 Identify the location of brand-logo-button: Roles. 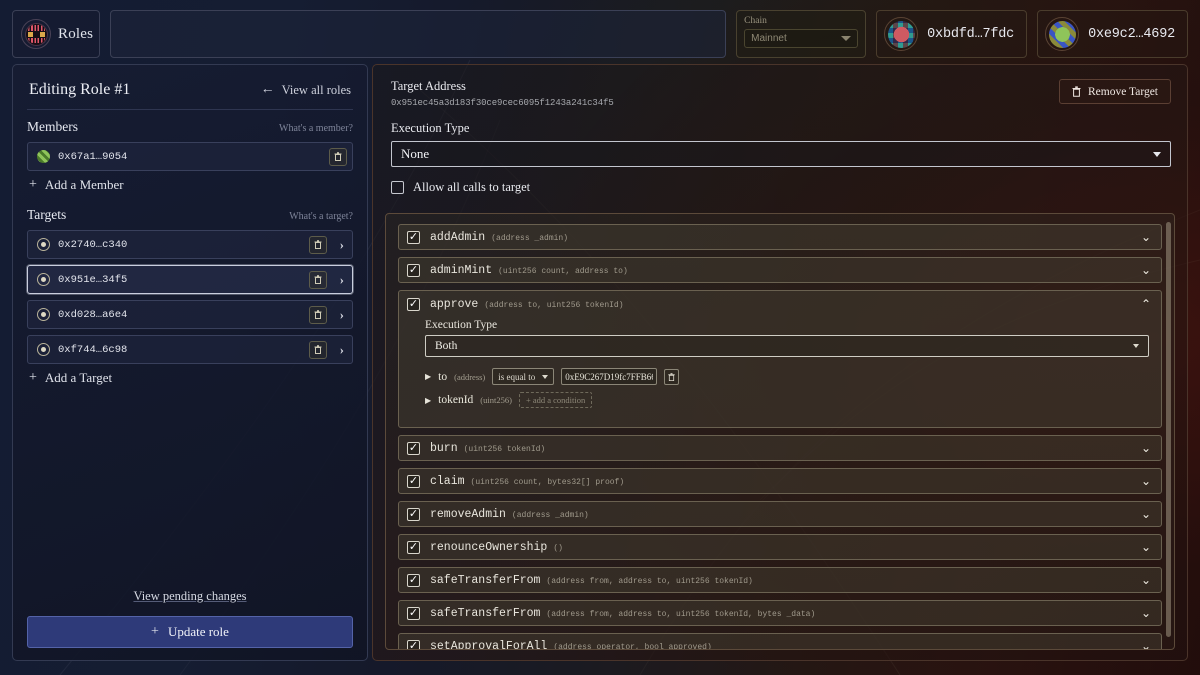
(56, 34).